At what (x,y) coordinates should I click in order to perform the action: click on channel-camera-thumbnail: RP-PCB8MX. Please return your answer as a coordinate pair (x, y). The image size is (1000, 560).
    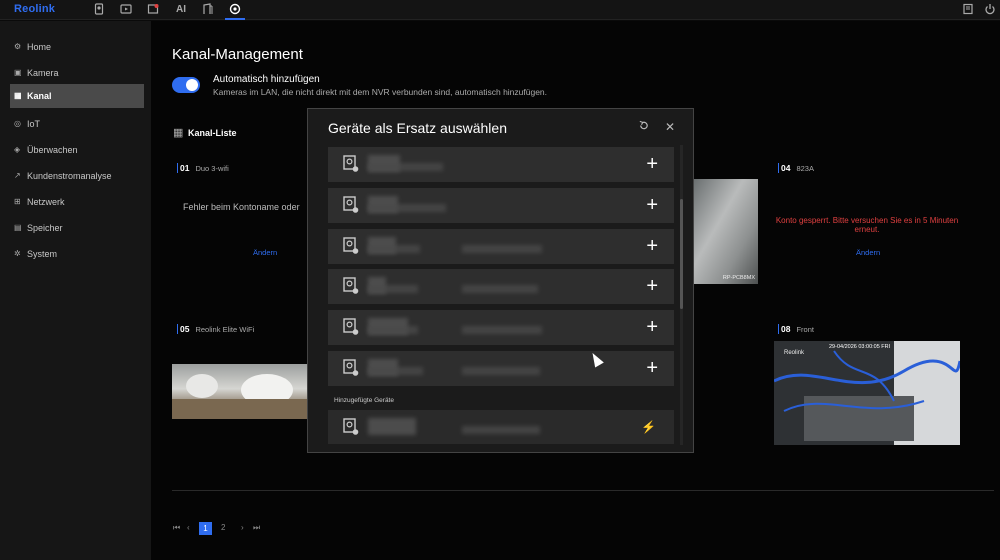
    Looking at the image, I should click on (726, 231).